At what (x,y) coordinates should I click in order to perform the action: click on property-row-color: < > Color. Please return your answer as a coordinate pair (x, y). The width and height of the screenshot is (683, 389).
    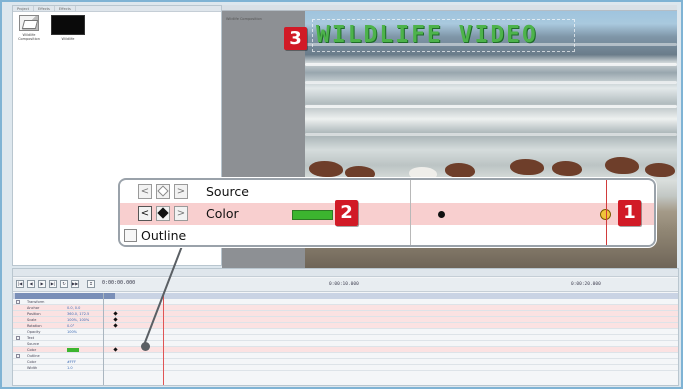
    Looking at the image, I should click on (387, 214).